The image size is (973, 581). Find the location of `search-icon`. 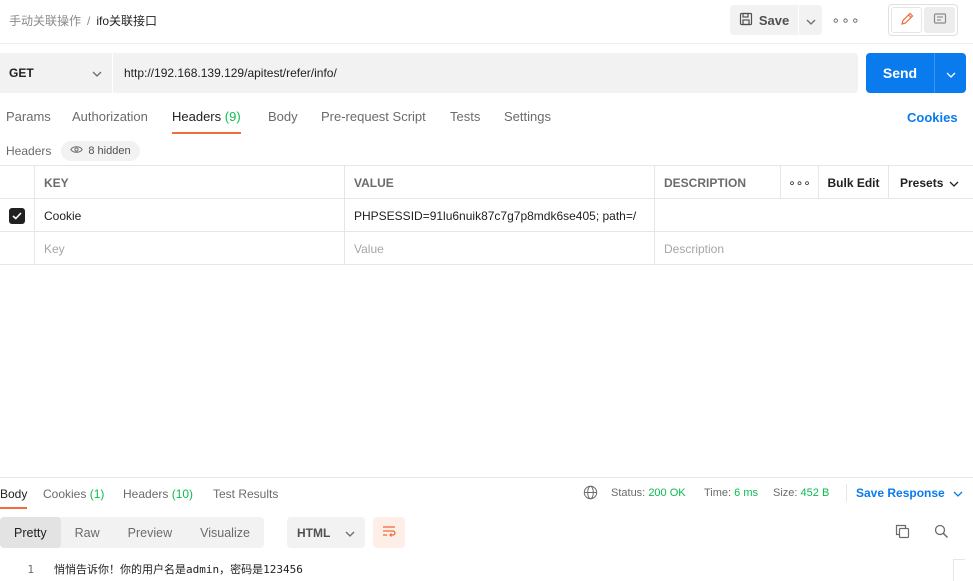

search-icon is located at coordinates (941, 533).